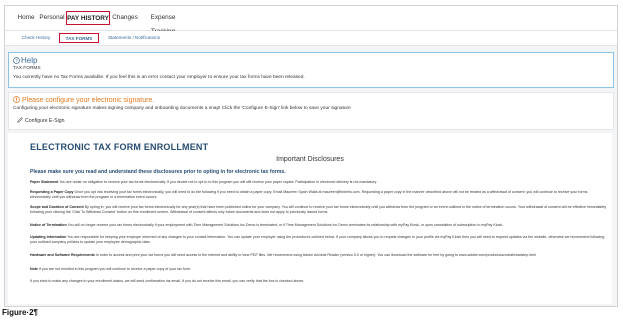 This screenshot has width=623, height=324. What do you see at coordinates (36, 38) in the screenshot?
I see `tab-check-history: Check History` at bounding box center [36, 38].